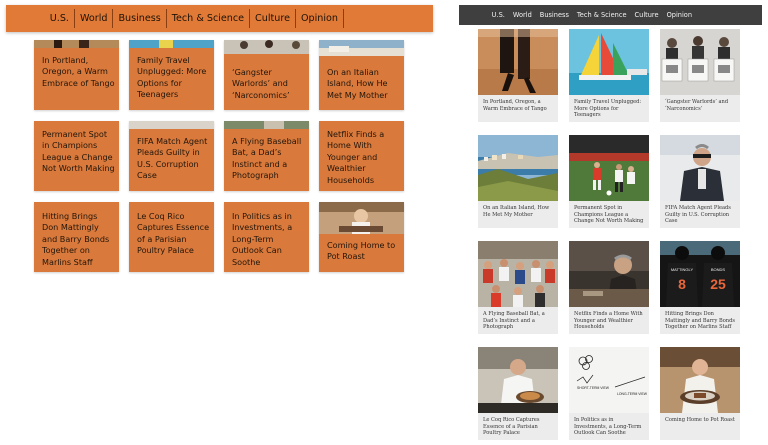 Image resolution: width=768 pixels, height=445 pixels. What do you see at coordinates (632, 394) in the screenshot?
I see `sketch-label-long-term: LONG-TERM VIEW` at bounding box center [632, 394].